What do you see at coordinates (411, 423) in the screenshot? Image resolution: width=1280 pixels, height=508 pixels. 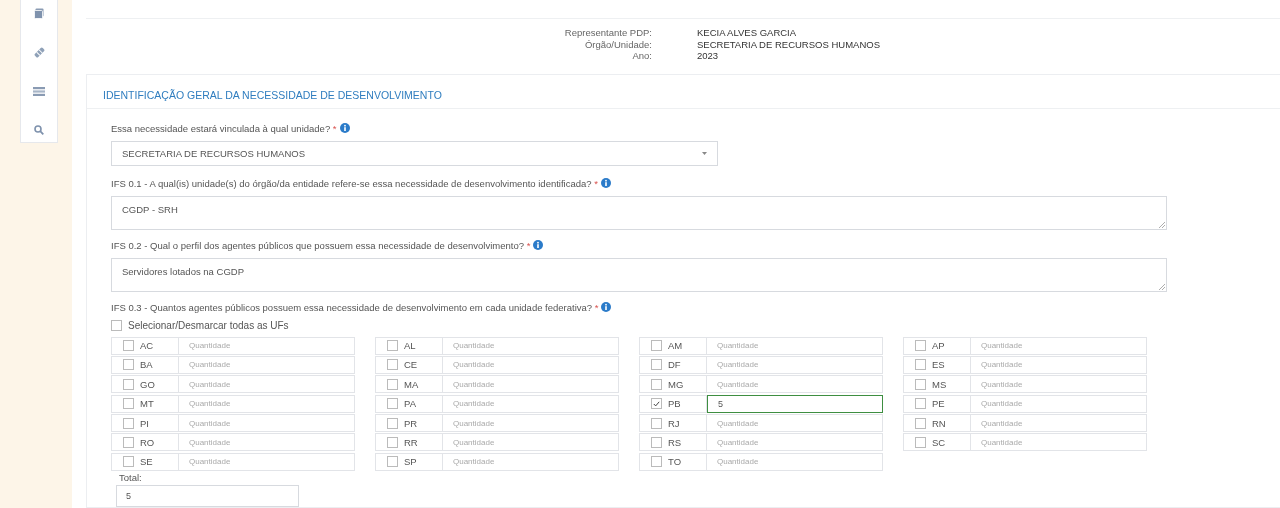 I see `state-label: PR` at bounding box center [411, 423].